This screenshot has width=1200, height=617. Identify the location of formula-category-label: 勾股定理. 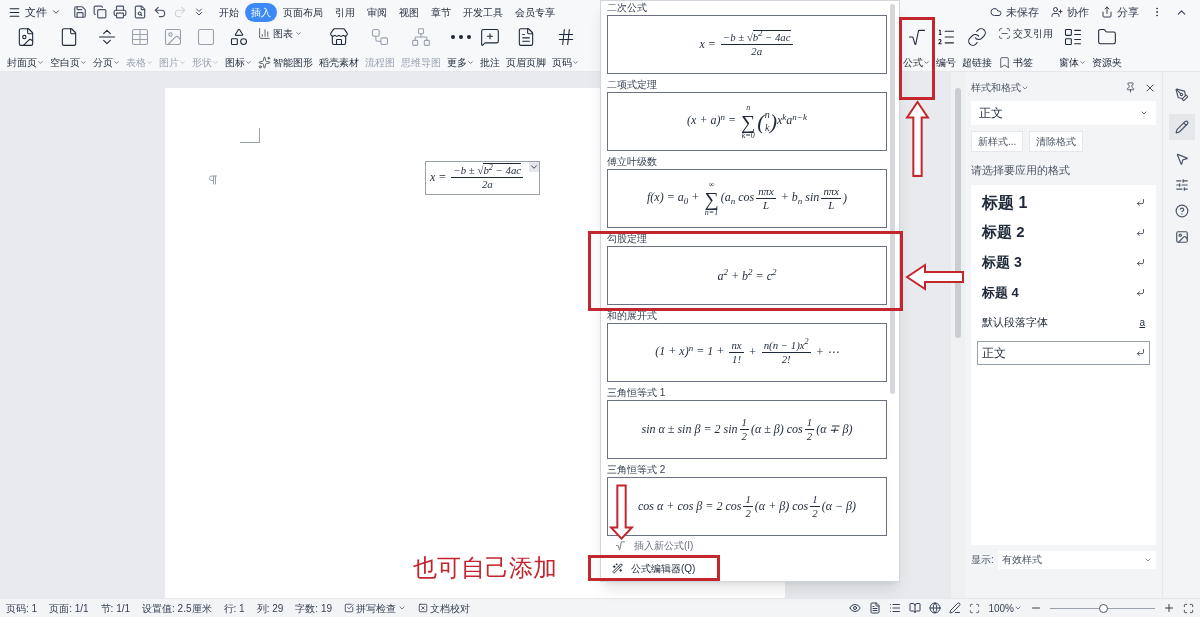
(627, 239).